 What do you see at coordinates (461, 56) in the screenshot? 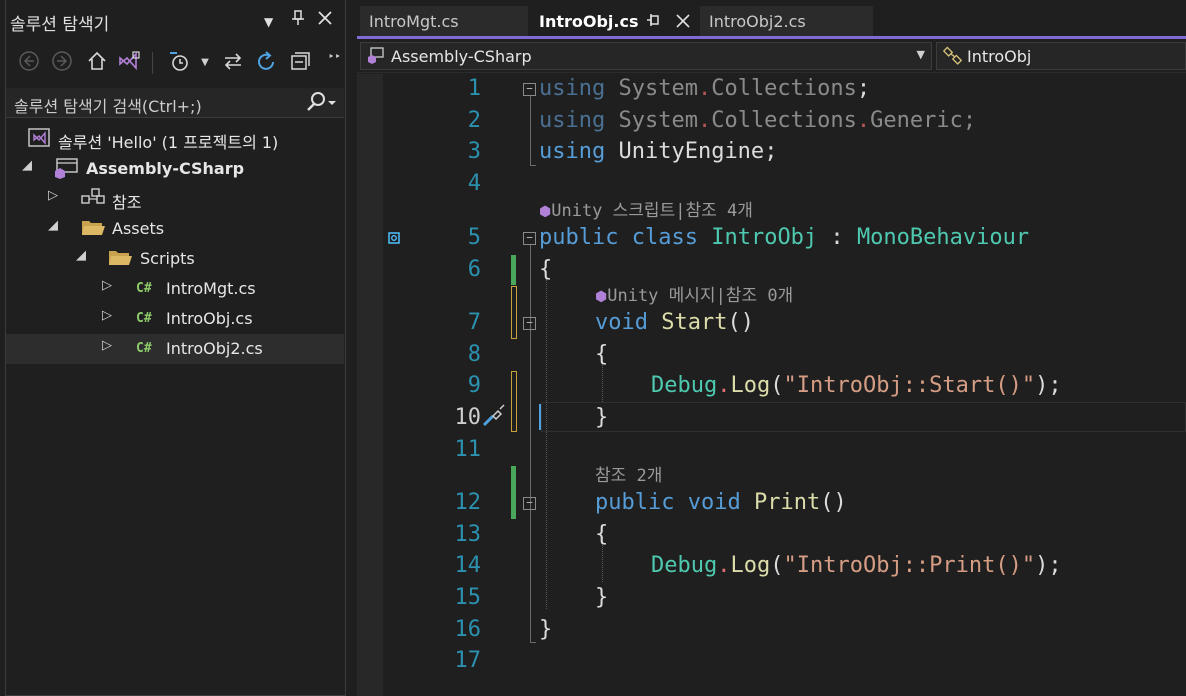
I see `project-dropdown-label: Assembly-CSharp` at bounding box center [461, 56].